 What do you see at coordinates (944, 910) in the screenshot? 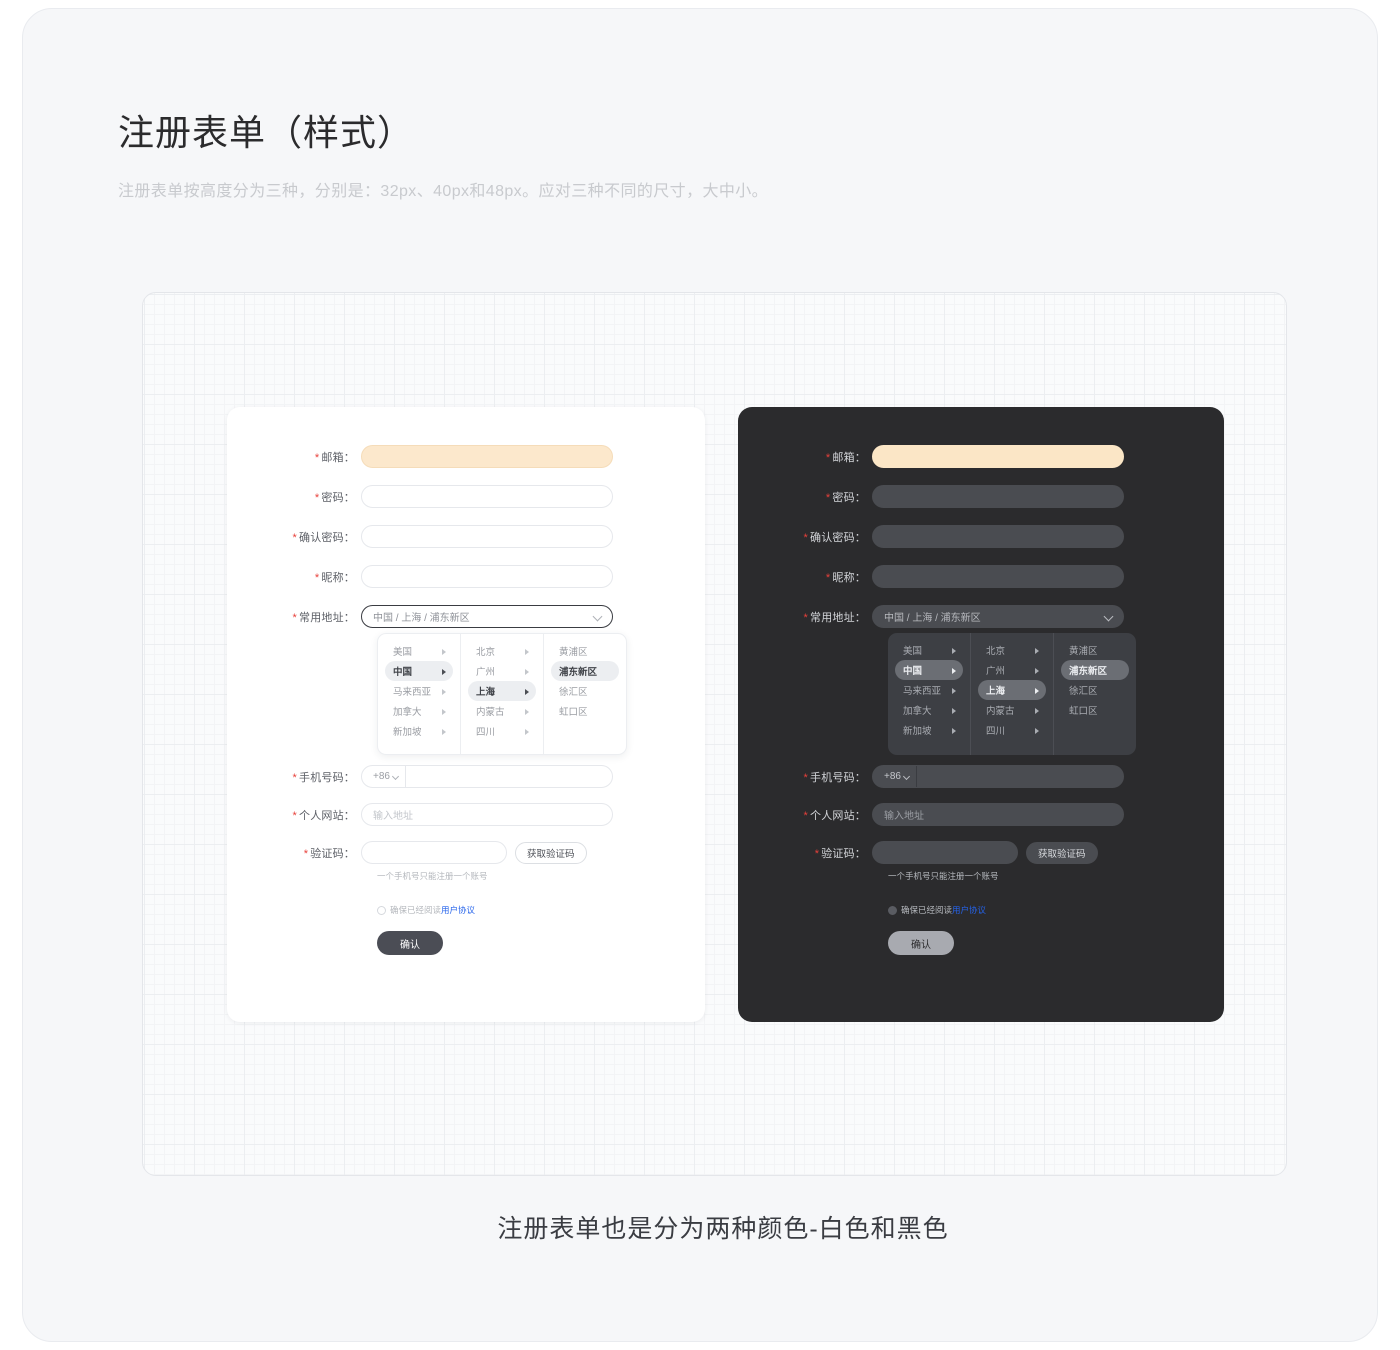
I see `agreement-text: 确保已经阅读用户协议` at bounding box center [944, 910].